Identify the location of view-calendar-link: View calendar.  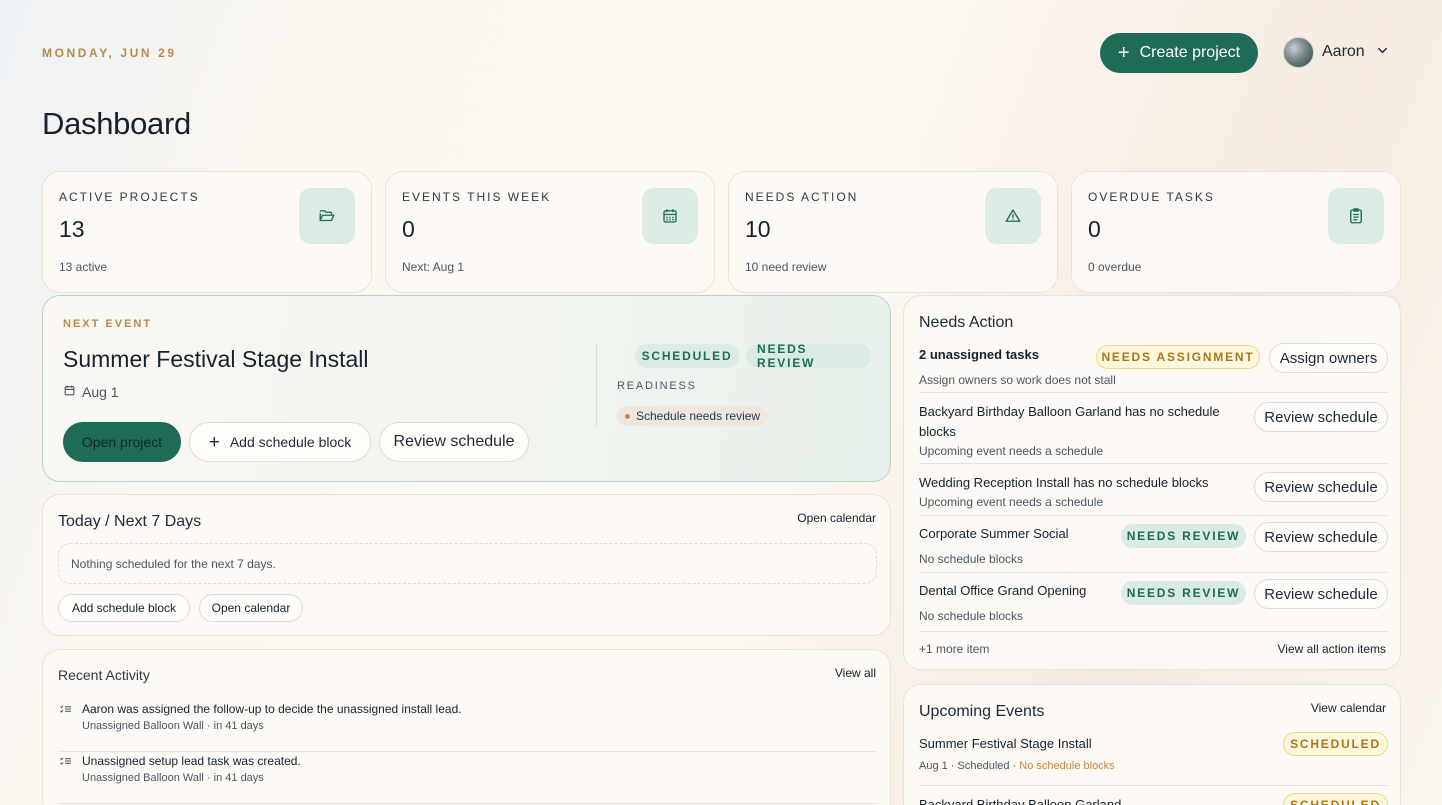
(1348, 708).